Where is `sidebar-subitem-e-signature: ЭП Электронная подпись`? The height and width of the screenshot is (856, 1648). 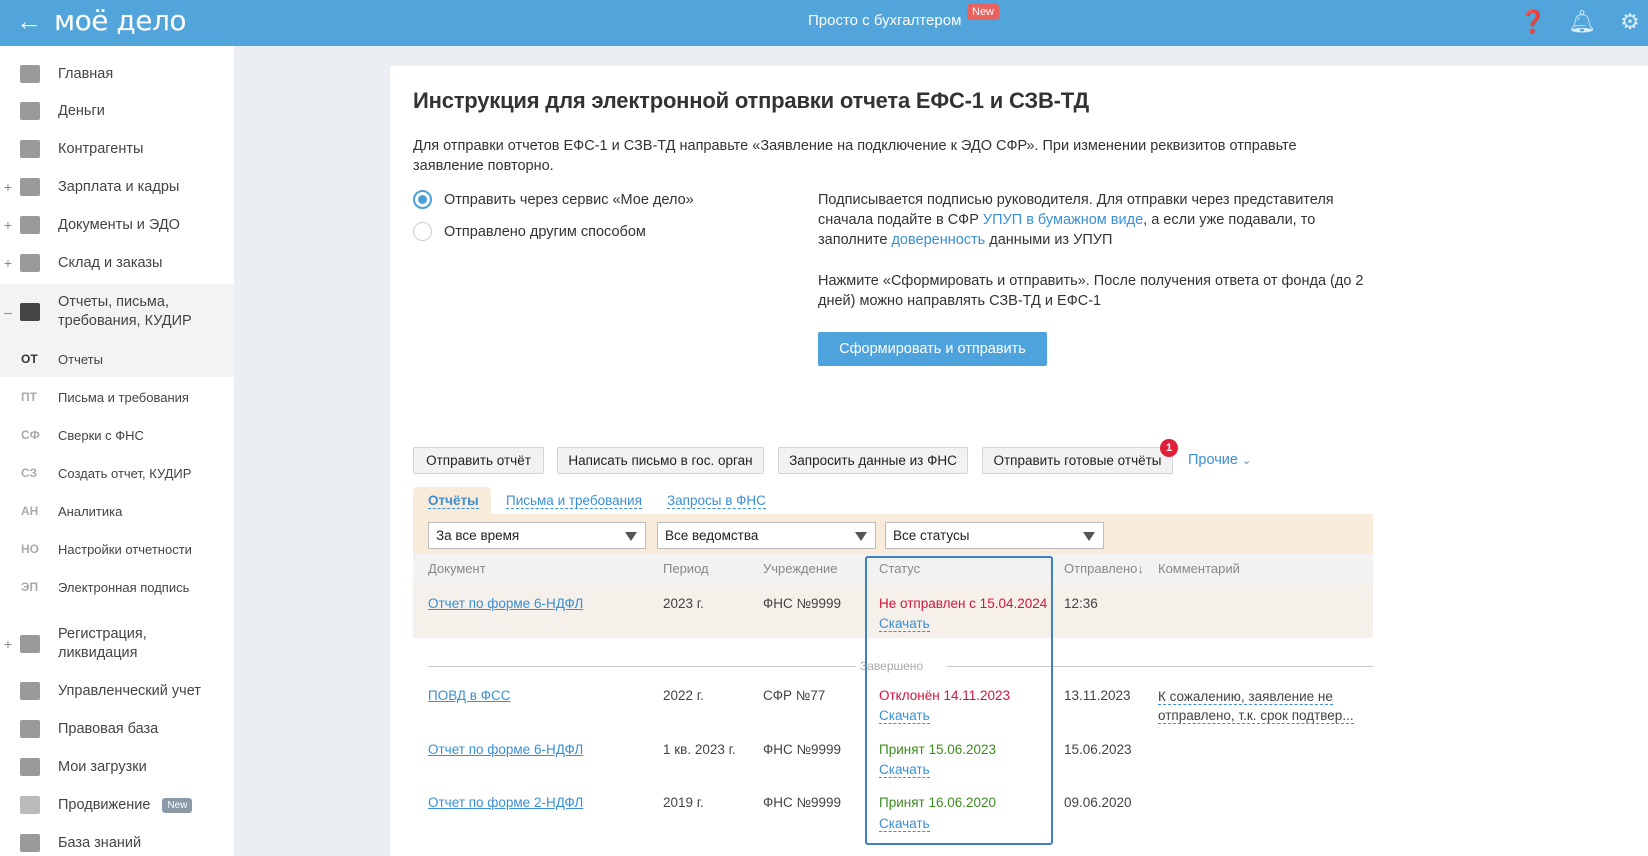 sidebar-subitem-e-signature: ЭП Электронная подпись is located at coordinates (117, 587).